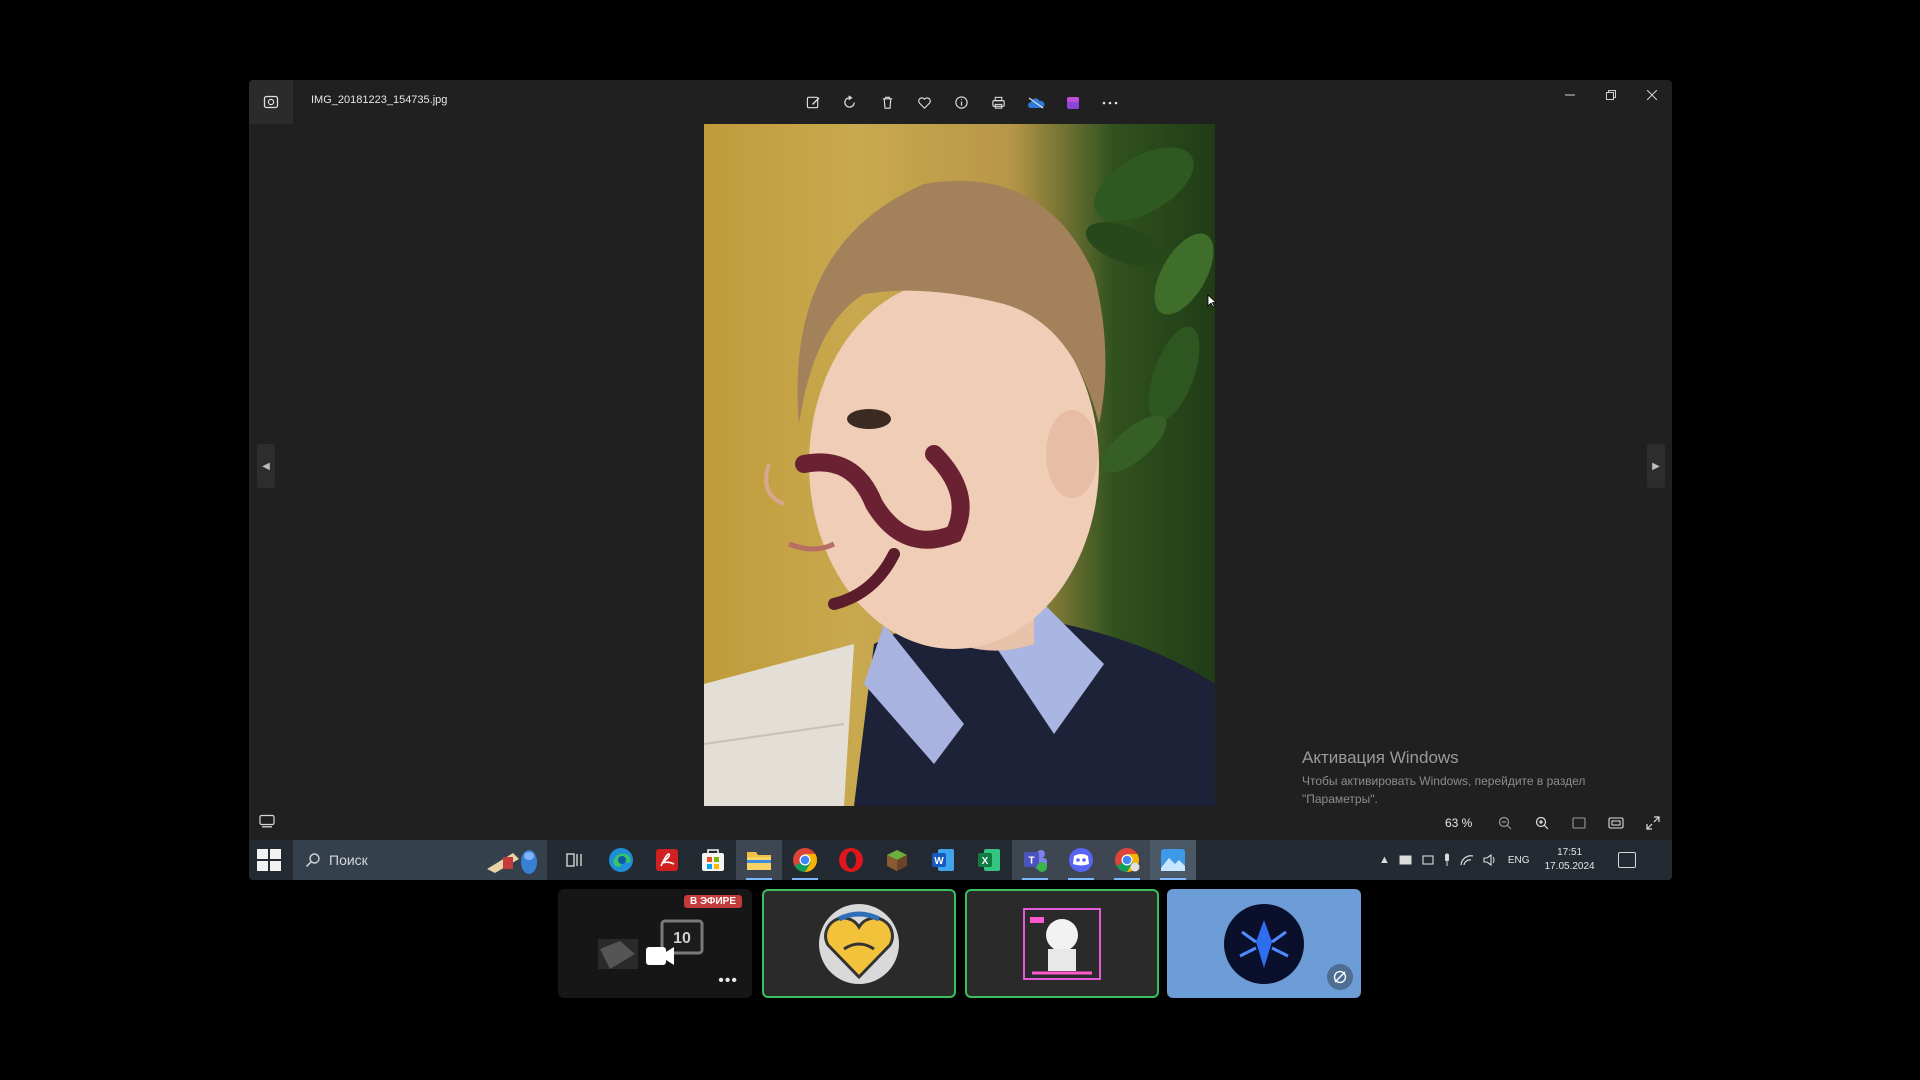  What do you see at coordinates (1651, 95) in the screenshot?
I see `close-button` at bounding box center [1651, 95].